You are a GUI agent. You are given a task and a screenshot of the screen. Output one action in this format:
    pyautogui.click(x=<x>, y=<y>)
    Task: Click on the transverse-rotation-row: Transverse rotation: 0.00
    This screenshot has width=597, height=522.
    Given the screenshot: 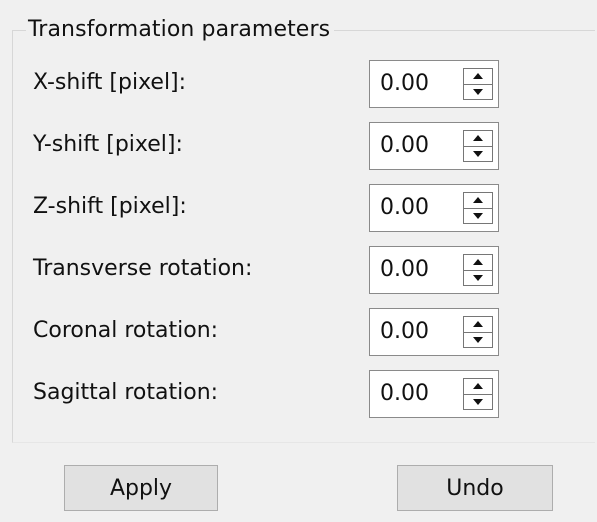 What is the action you would take?
    pyautogui.click(x=298, y=270)
    